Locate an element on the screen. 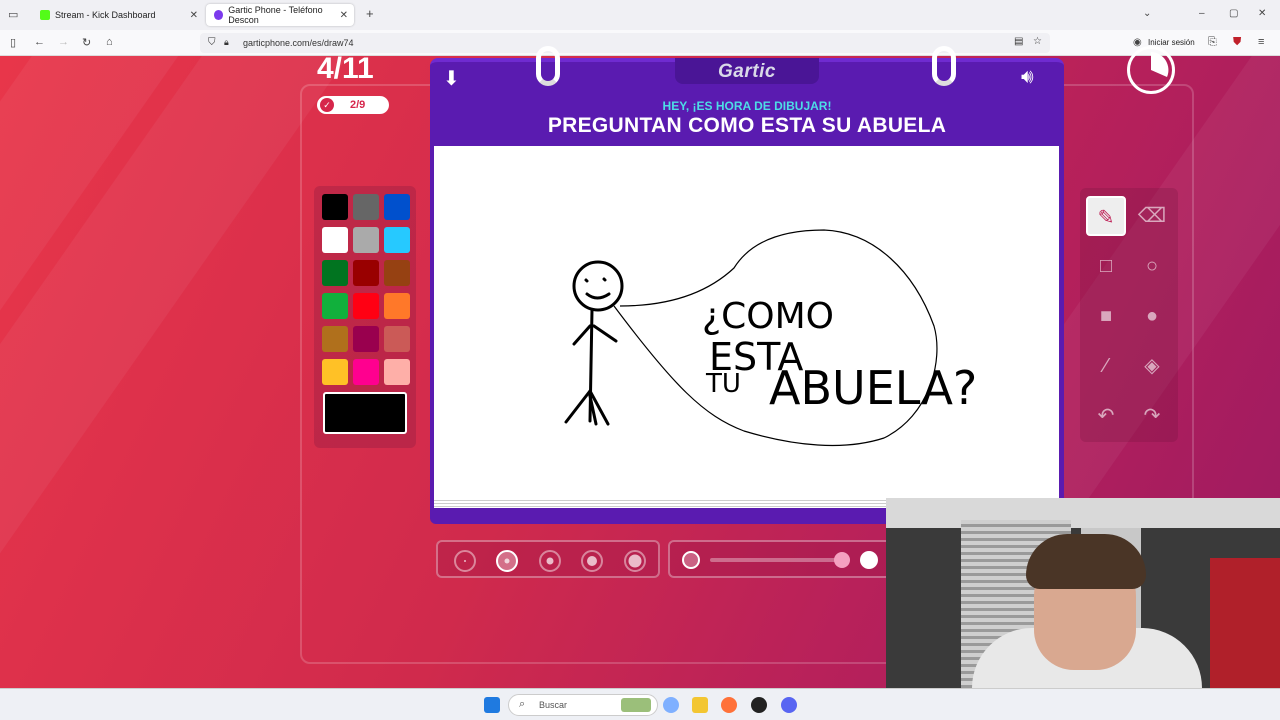  draw-subtitle: HEY, ¡ES HORA DE DIBUJAR! is located at coordinates (747, 106).